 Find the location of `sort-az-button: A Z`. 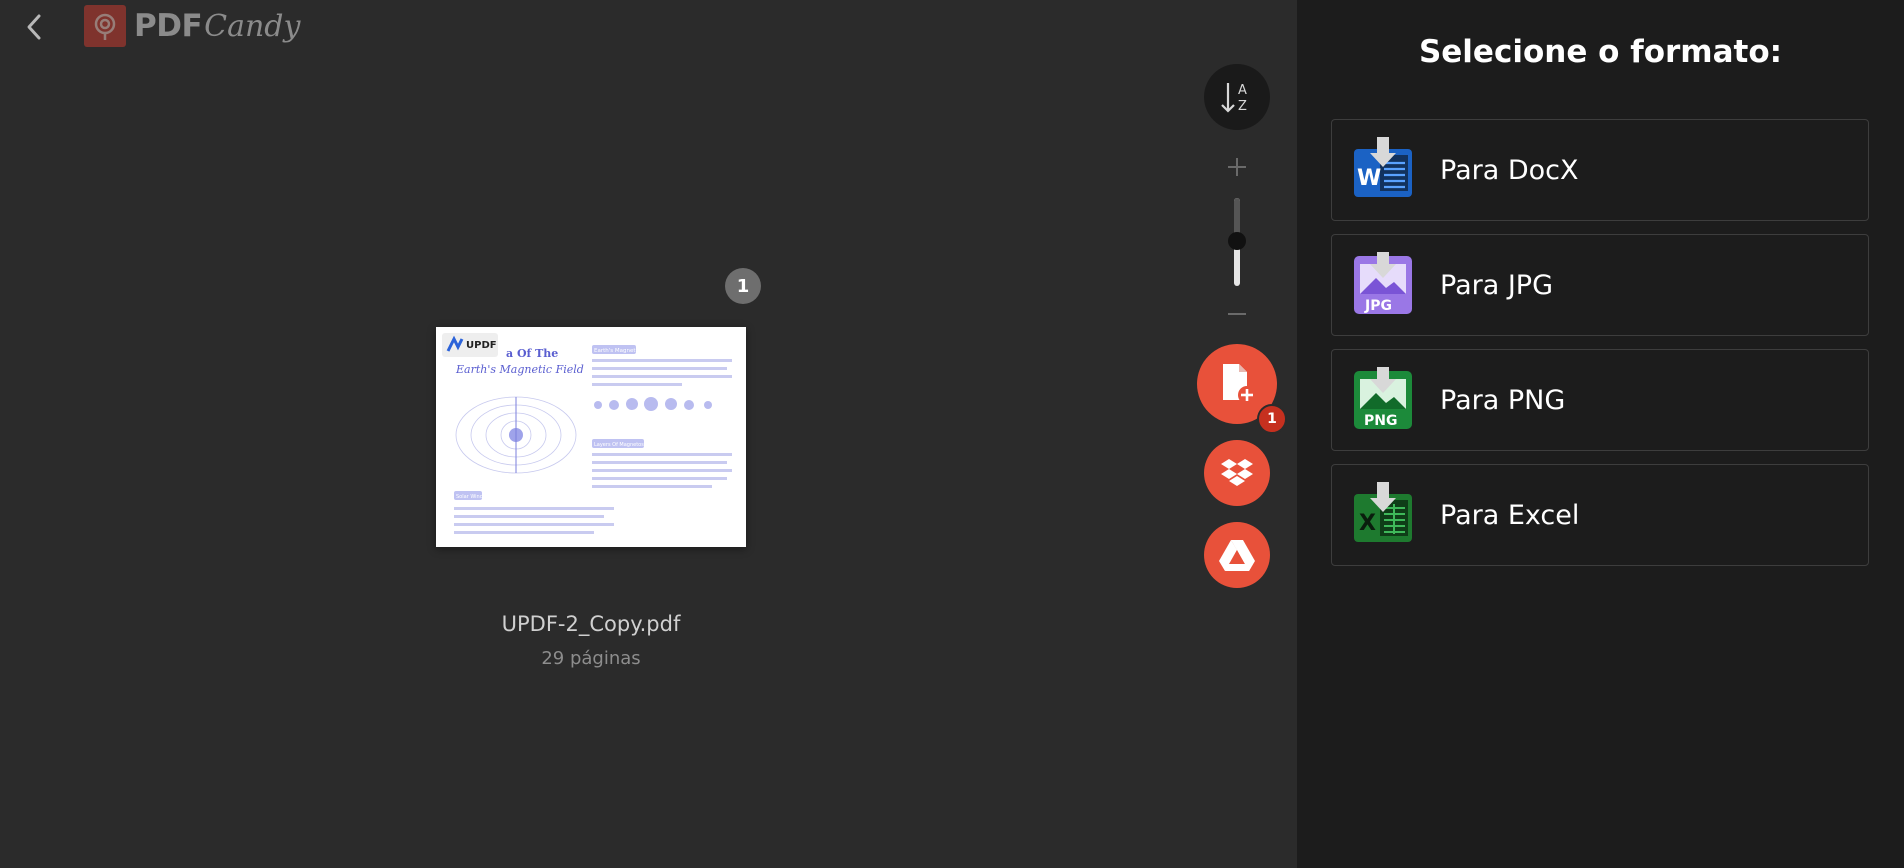

sort-az-button: A Z is located at coordinates (1237, 97).